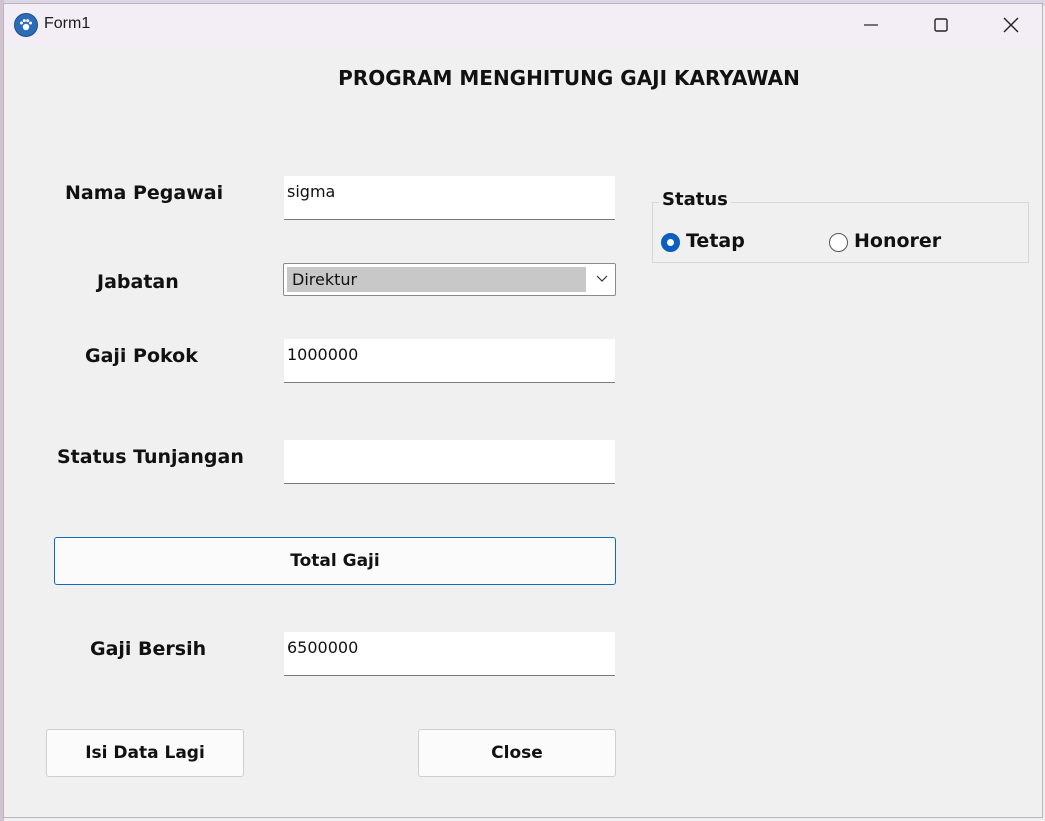 This screenshot has height=821, width=1045. Describe the element at coordinates (695, 199) in the screenshot. I see `status-group-title: Status` at that location.